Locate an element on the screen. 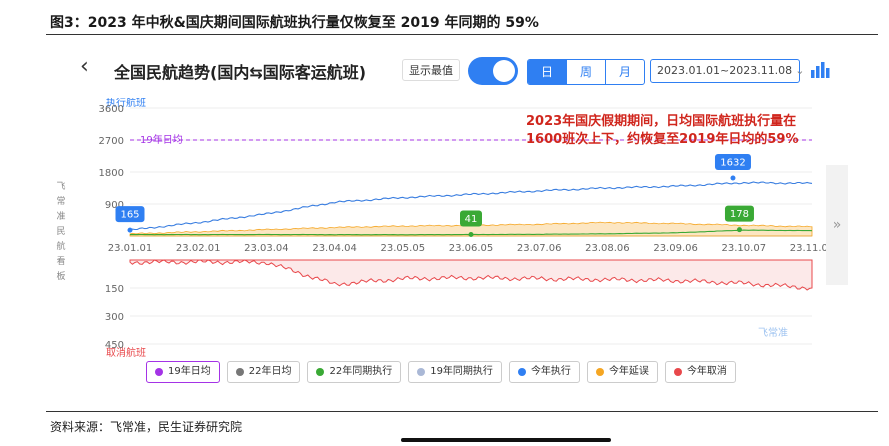  marker-label: 165 is located at coordinates (129, 215).